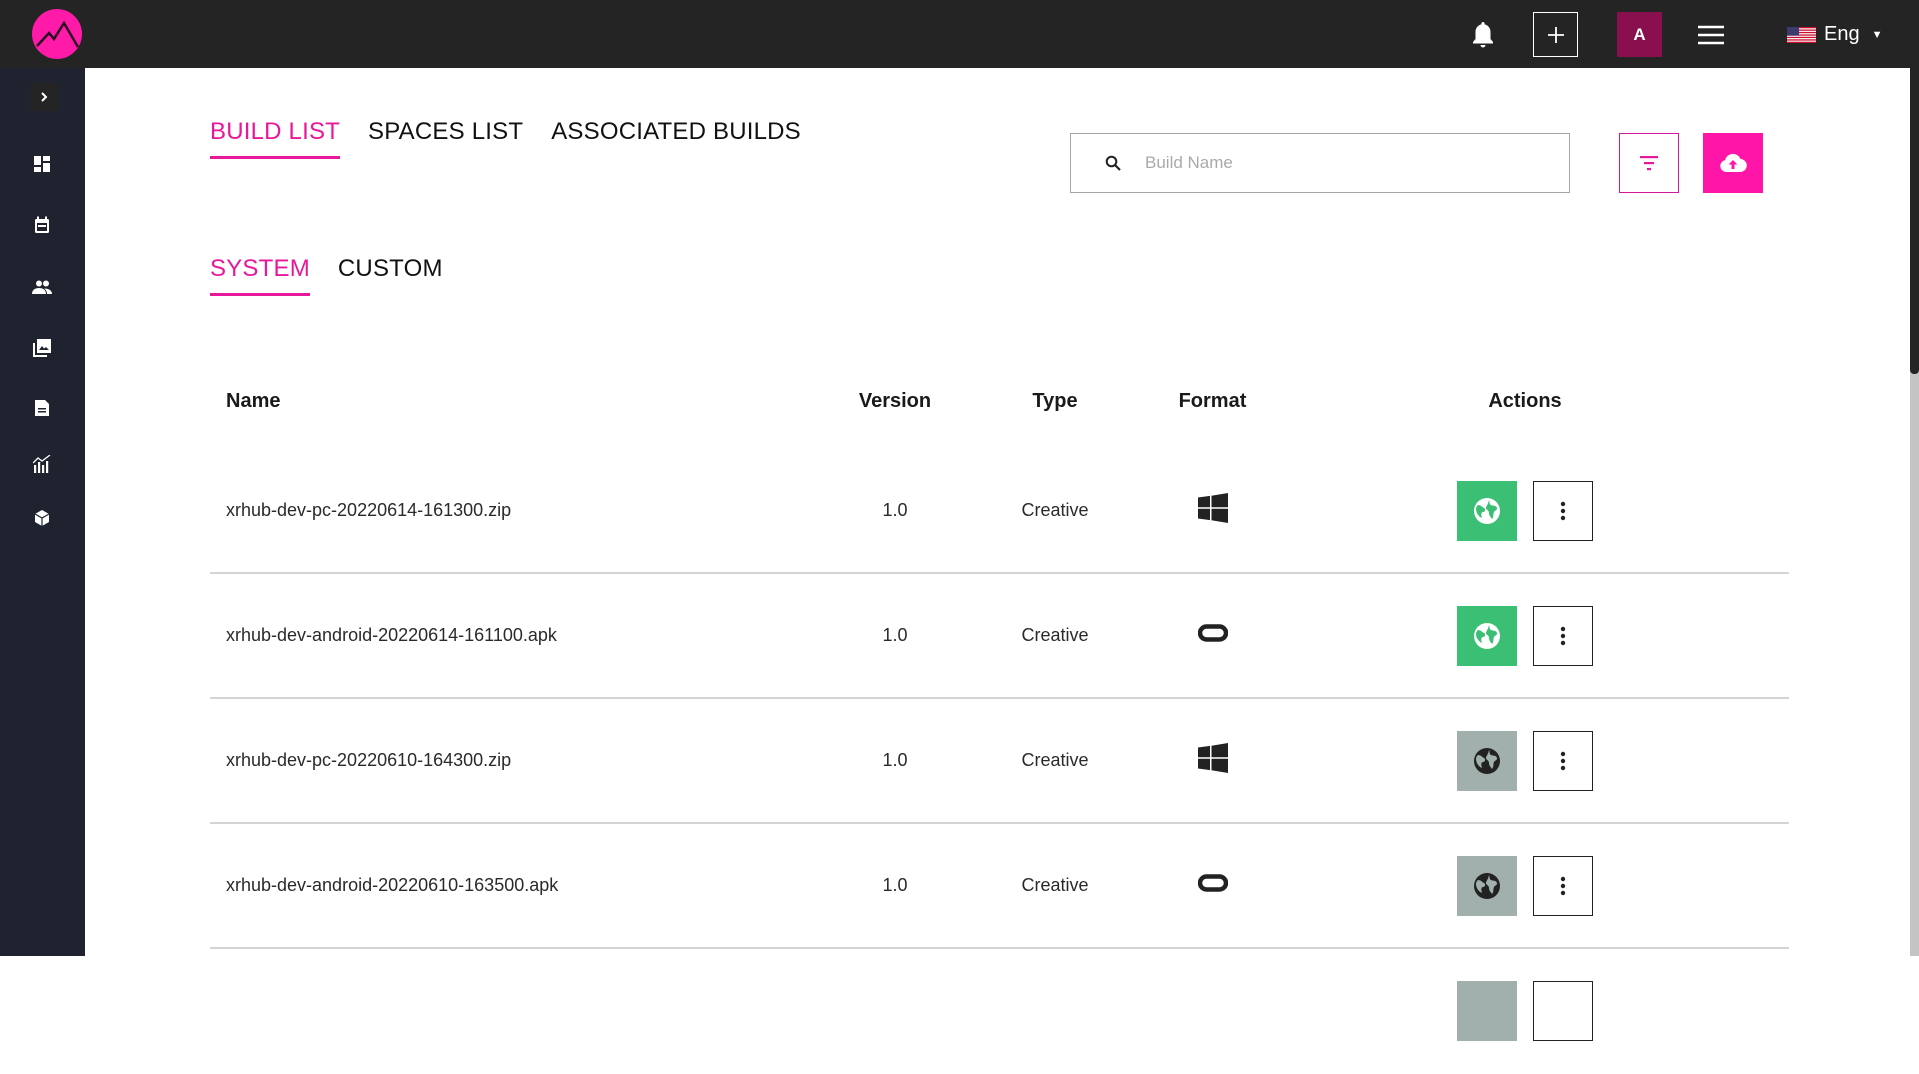 Image resolution: width=1919 pixels, height=1074 pixels. What do you see at coordinates (42, 287) in the screenshot?
I see `sidebar-item-users` at bounding box center [42, 287].